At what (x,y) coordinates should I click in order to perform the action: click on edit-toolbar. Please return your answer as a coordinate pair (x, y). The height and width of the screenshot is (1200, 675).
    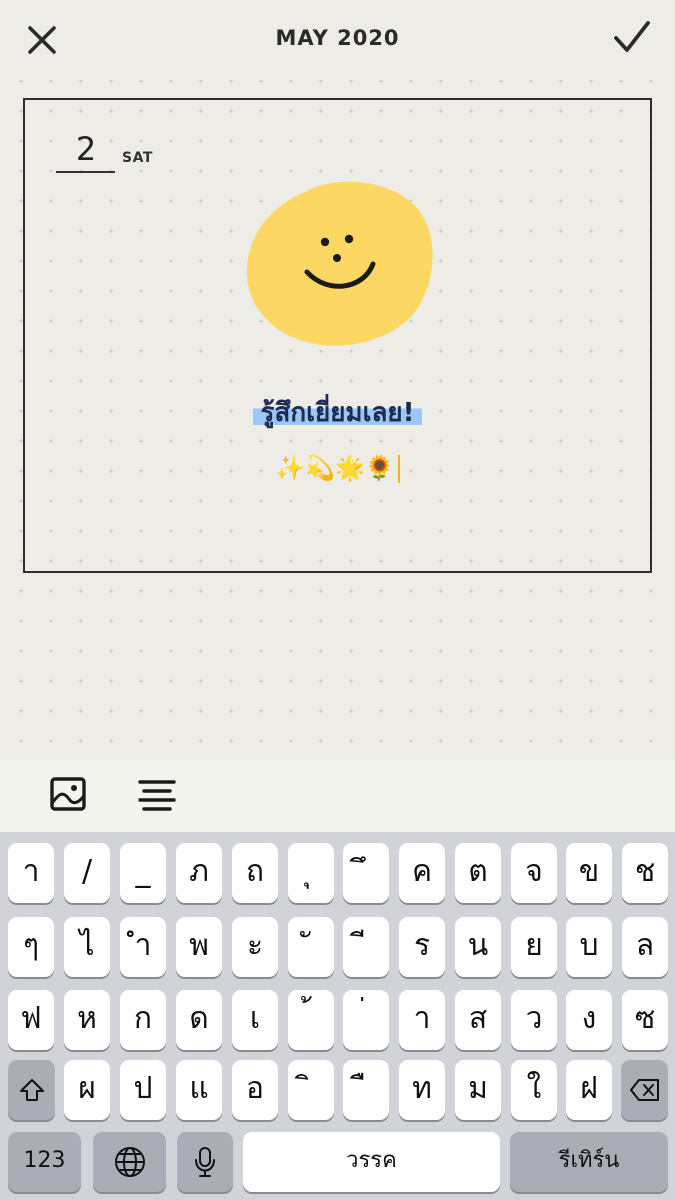
    Looking at the image, I should click on (337, 796).